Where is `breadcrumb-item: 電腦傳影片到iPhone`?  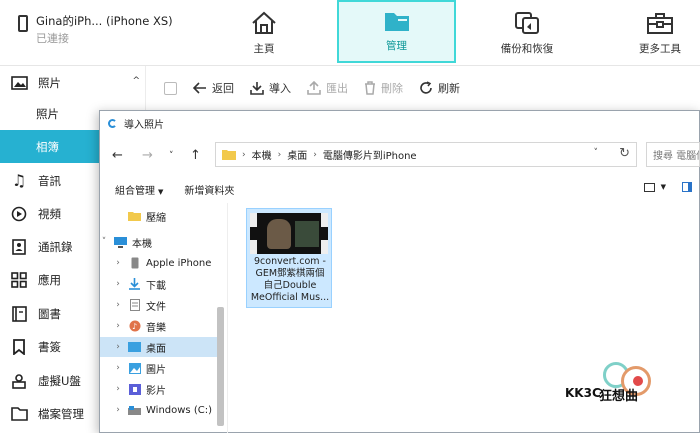 breadcrumb-item: 電腦傳影片到iPhone is located at coordinates (370, 154).